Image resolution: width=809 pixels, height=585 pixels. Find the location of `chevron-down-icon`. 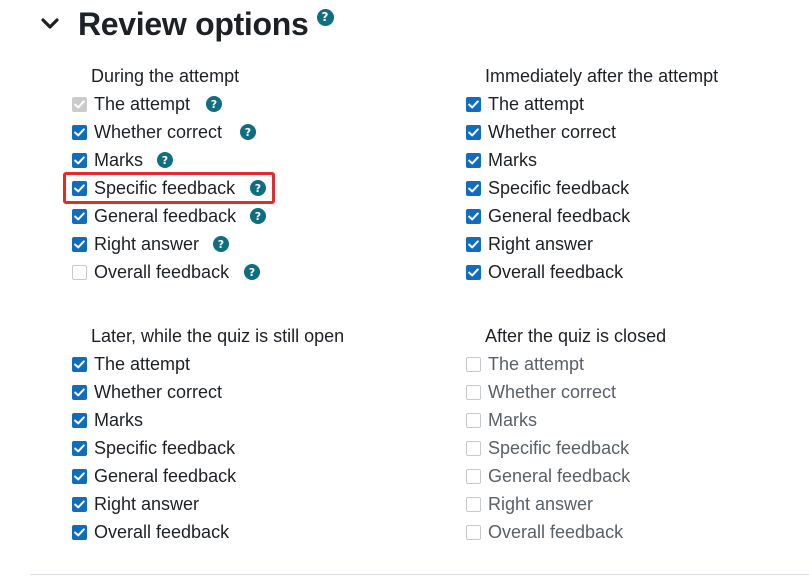

chevron-down-icon is located at coordinates (50, 24).